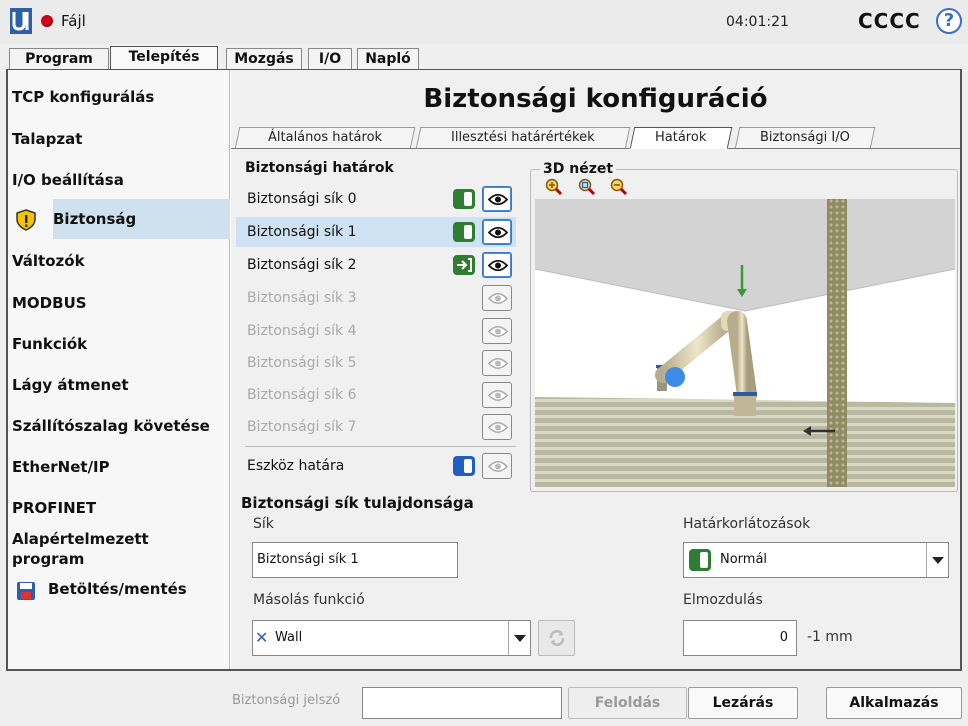 The height and width of the screenshot is (726, 968). Describe the element at coordinates (264, 59) in the screenshot. I see `tab-move: Mozgás` at that location.